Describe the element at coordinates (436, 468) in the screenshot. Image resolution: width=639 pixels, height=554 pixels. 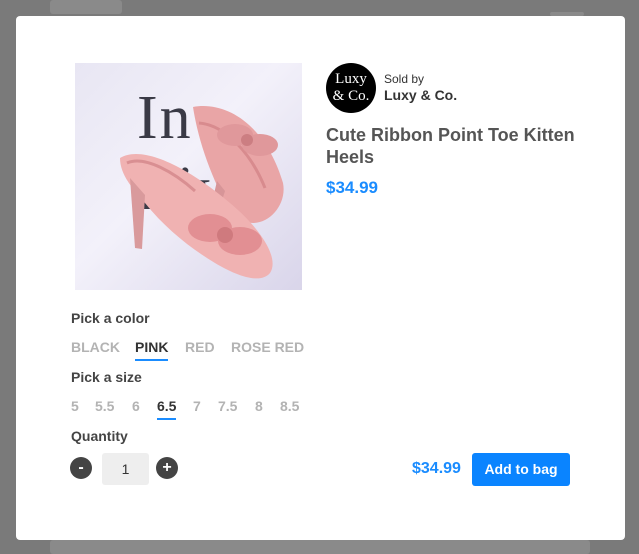
I see `footer-price: $34.99` at that location.